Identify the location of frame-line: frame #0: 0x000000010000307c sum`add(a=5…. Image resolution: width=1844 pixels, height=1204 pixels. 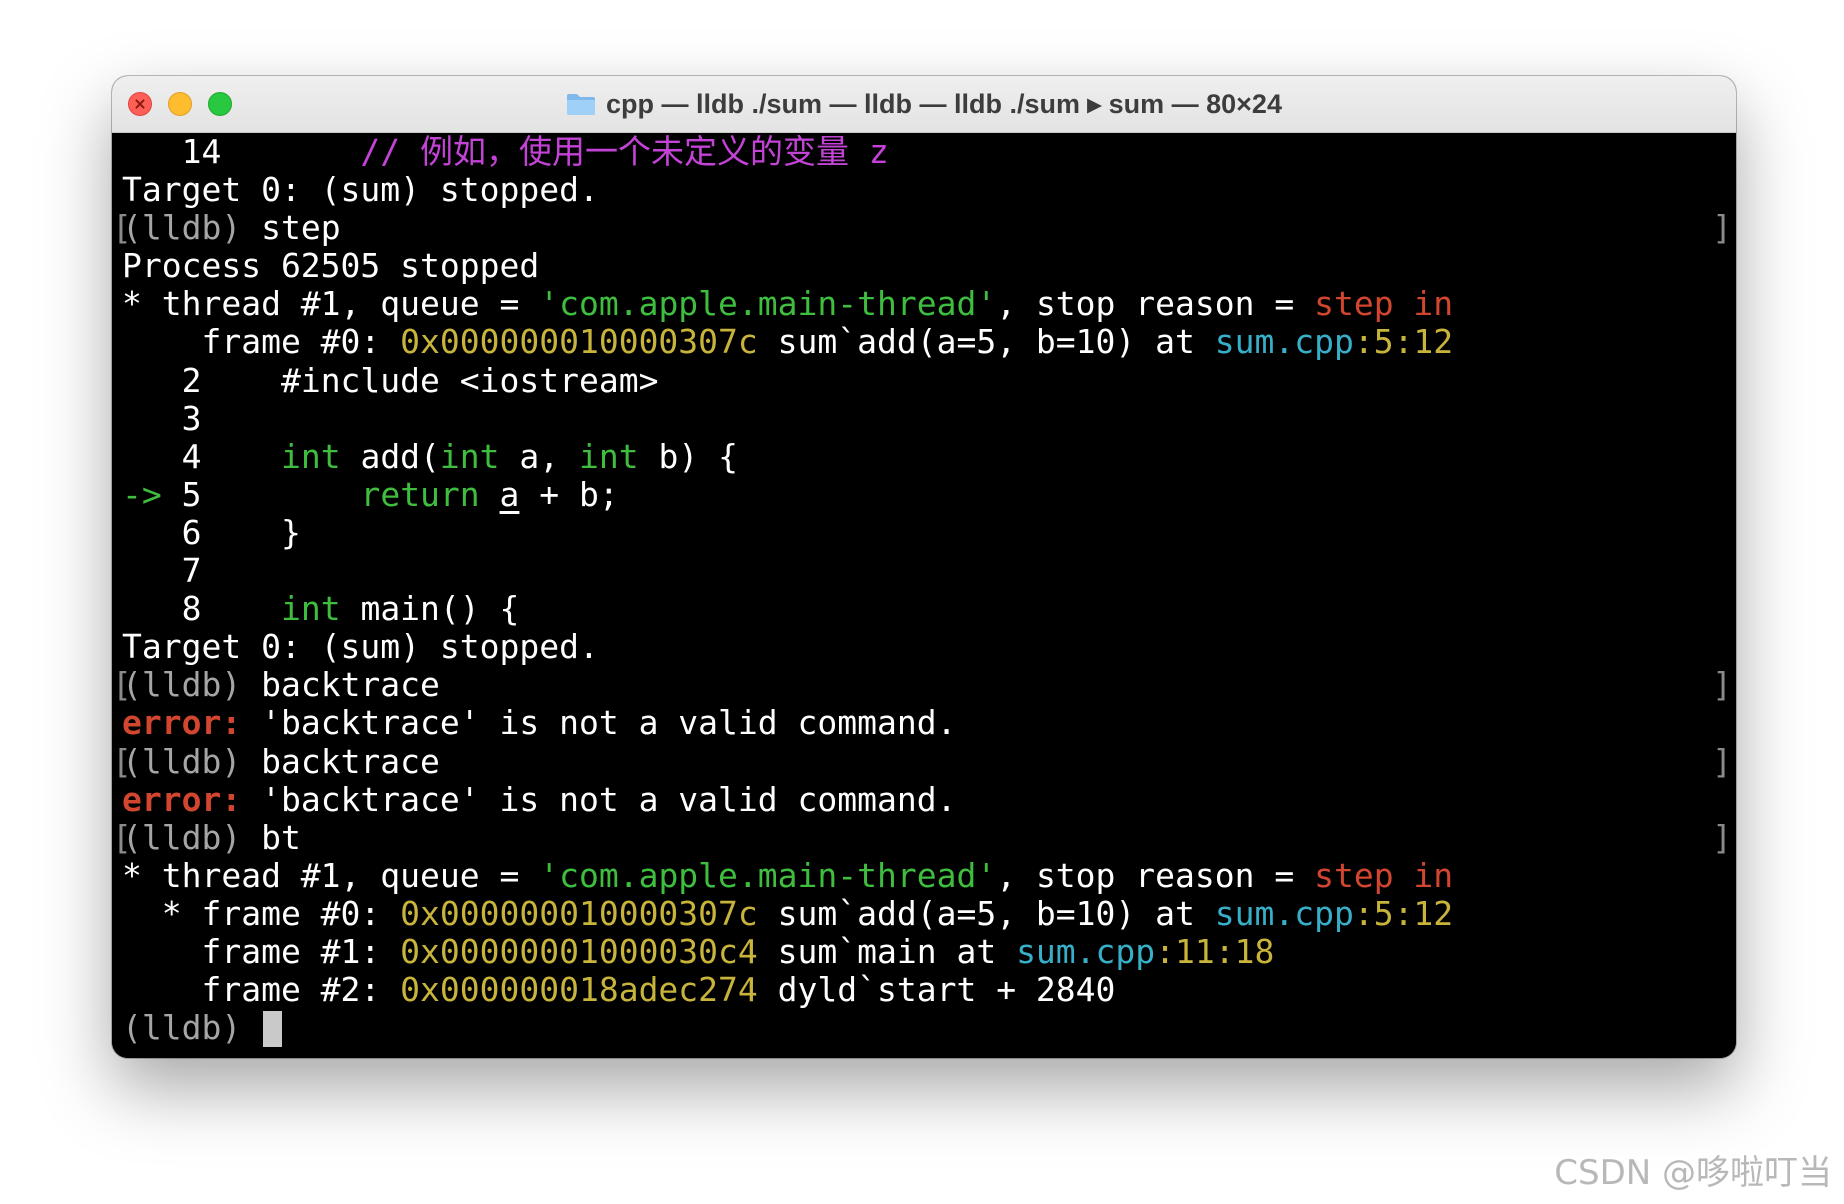
(929, 342).